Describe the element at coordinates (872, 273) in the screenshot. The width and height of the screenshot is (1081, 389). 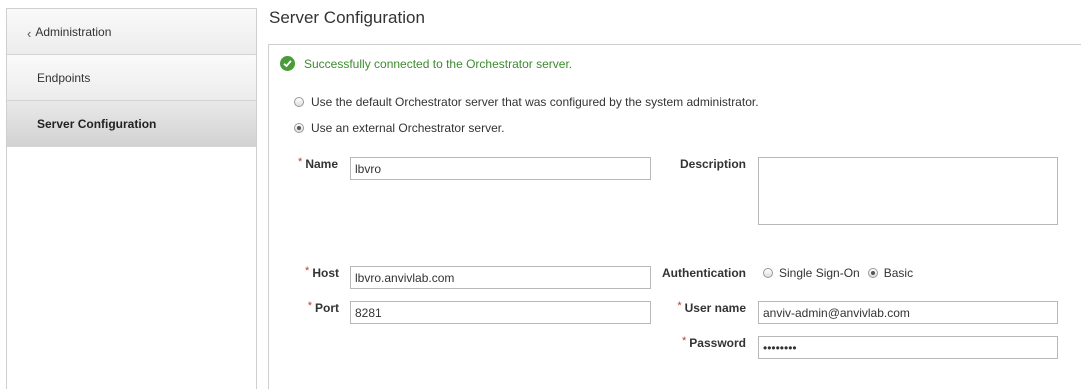
I see `basic-radio` at that location.